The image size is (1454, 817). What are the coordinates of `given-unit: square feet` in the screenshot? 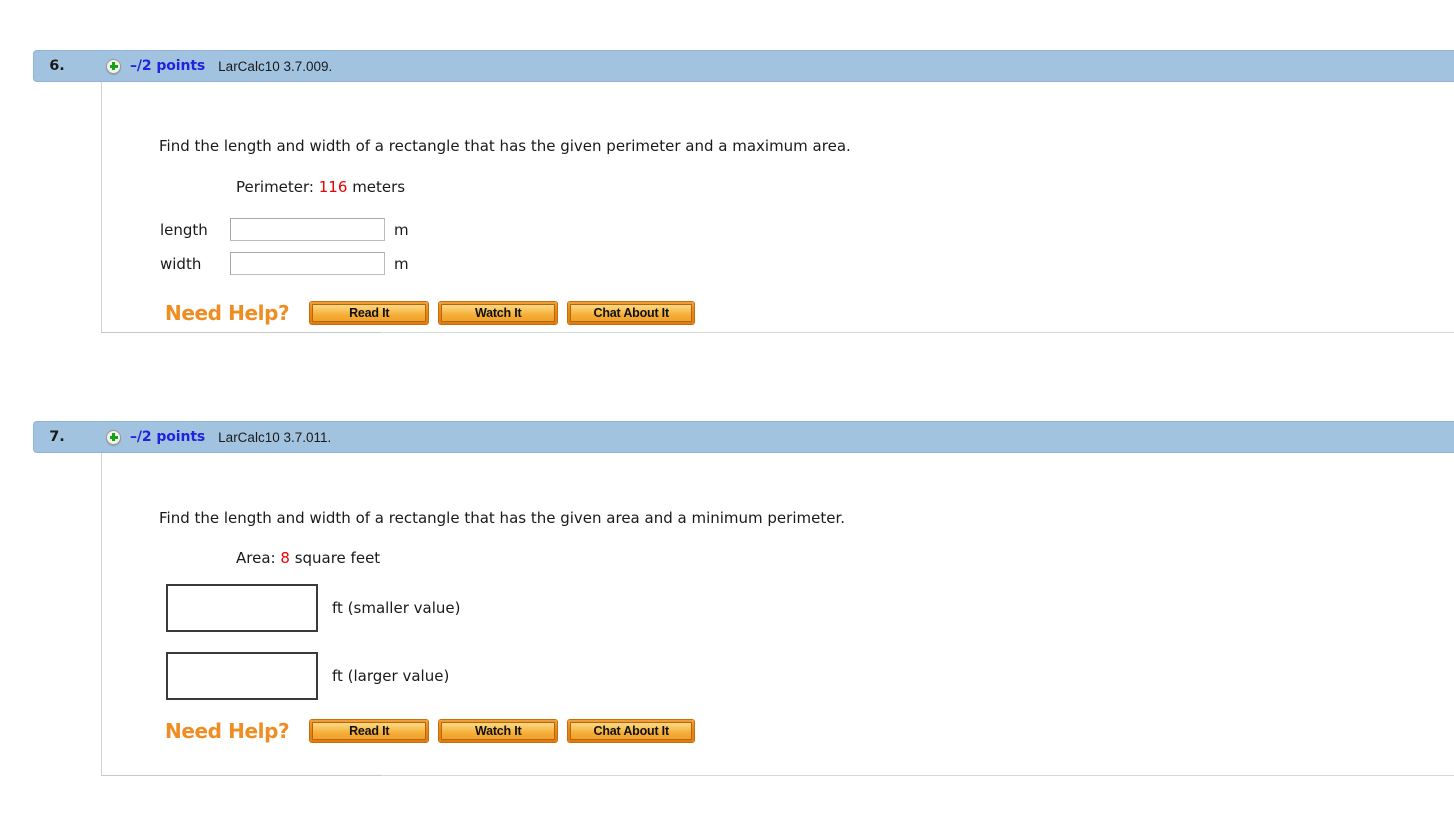 It's located at (337, 558).